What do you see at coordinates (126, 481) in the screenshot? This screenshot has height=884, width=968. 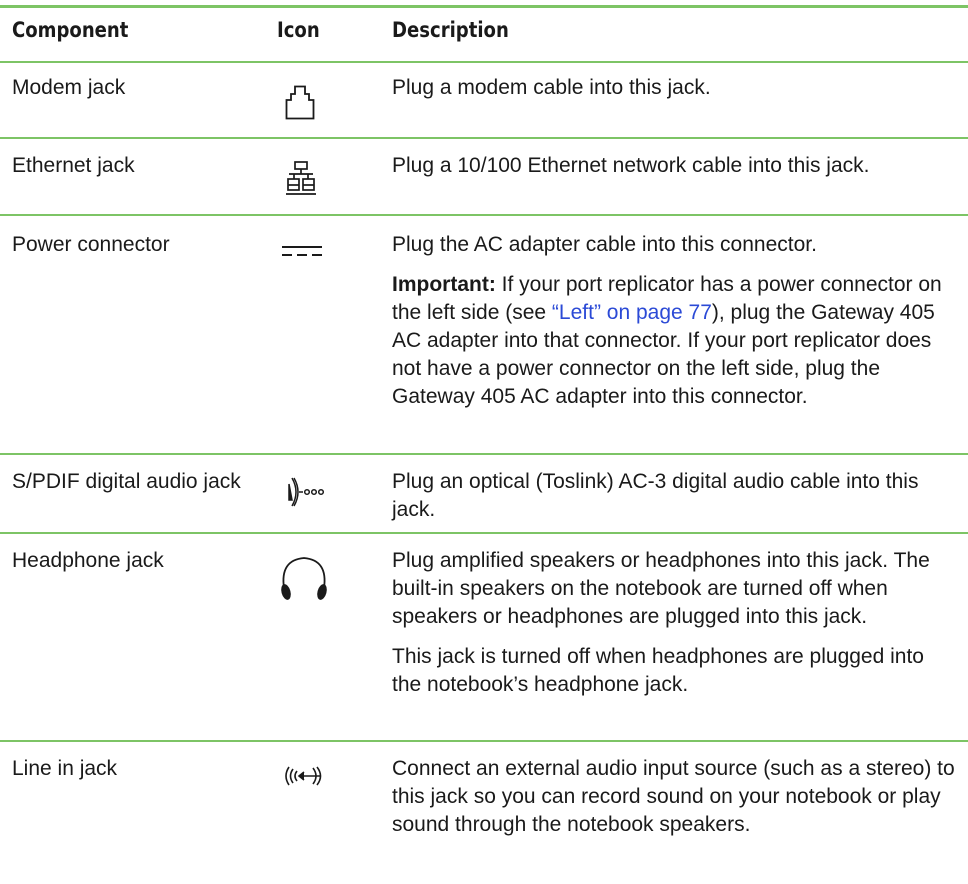 I see `component-name: S/PDIF digital audio jack` at bounding box center [126, 481].